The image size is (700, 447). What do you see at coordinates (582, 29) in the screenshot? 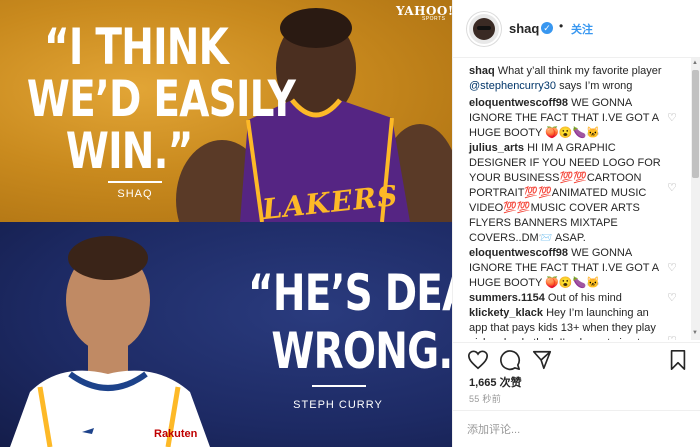
I see `follow-button: 关注` at bounding box center [582, 29].